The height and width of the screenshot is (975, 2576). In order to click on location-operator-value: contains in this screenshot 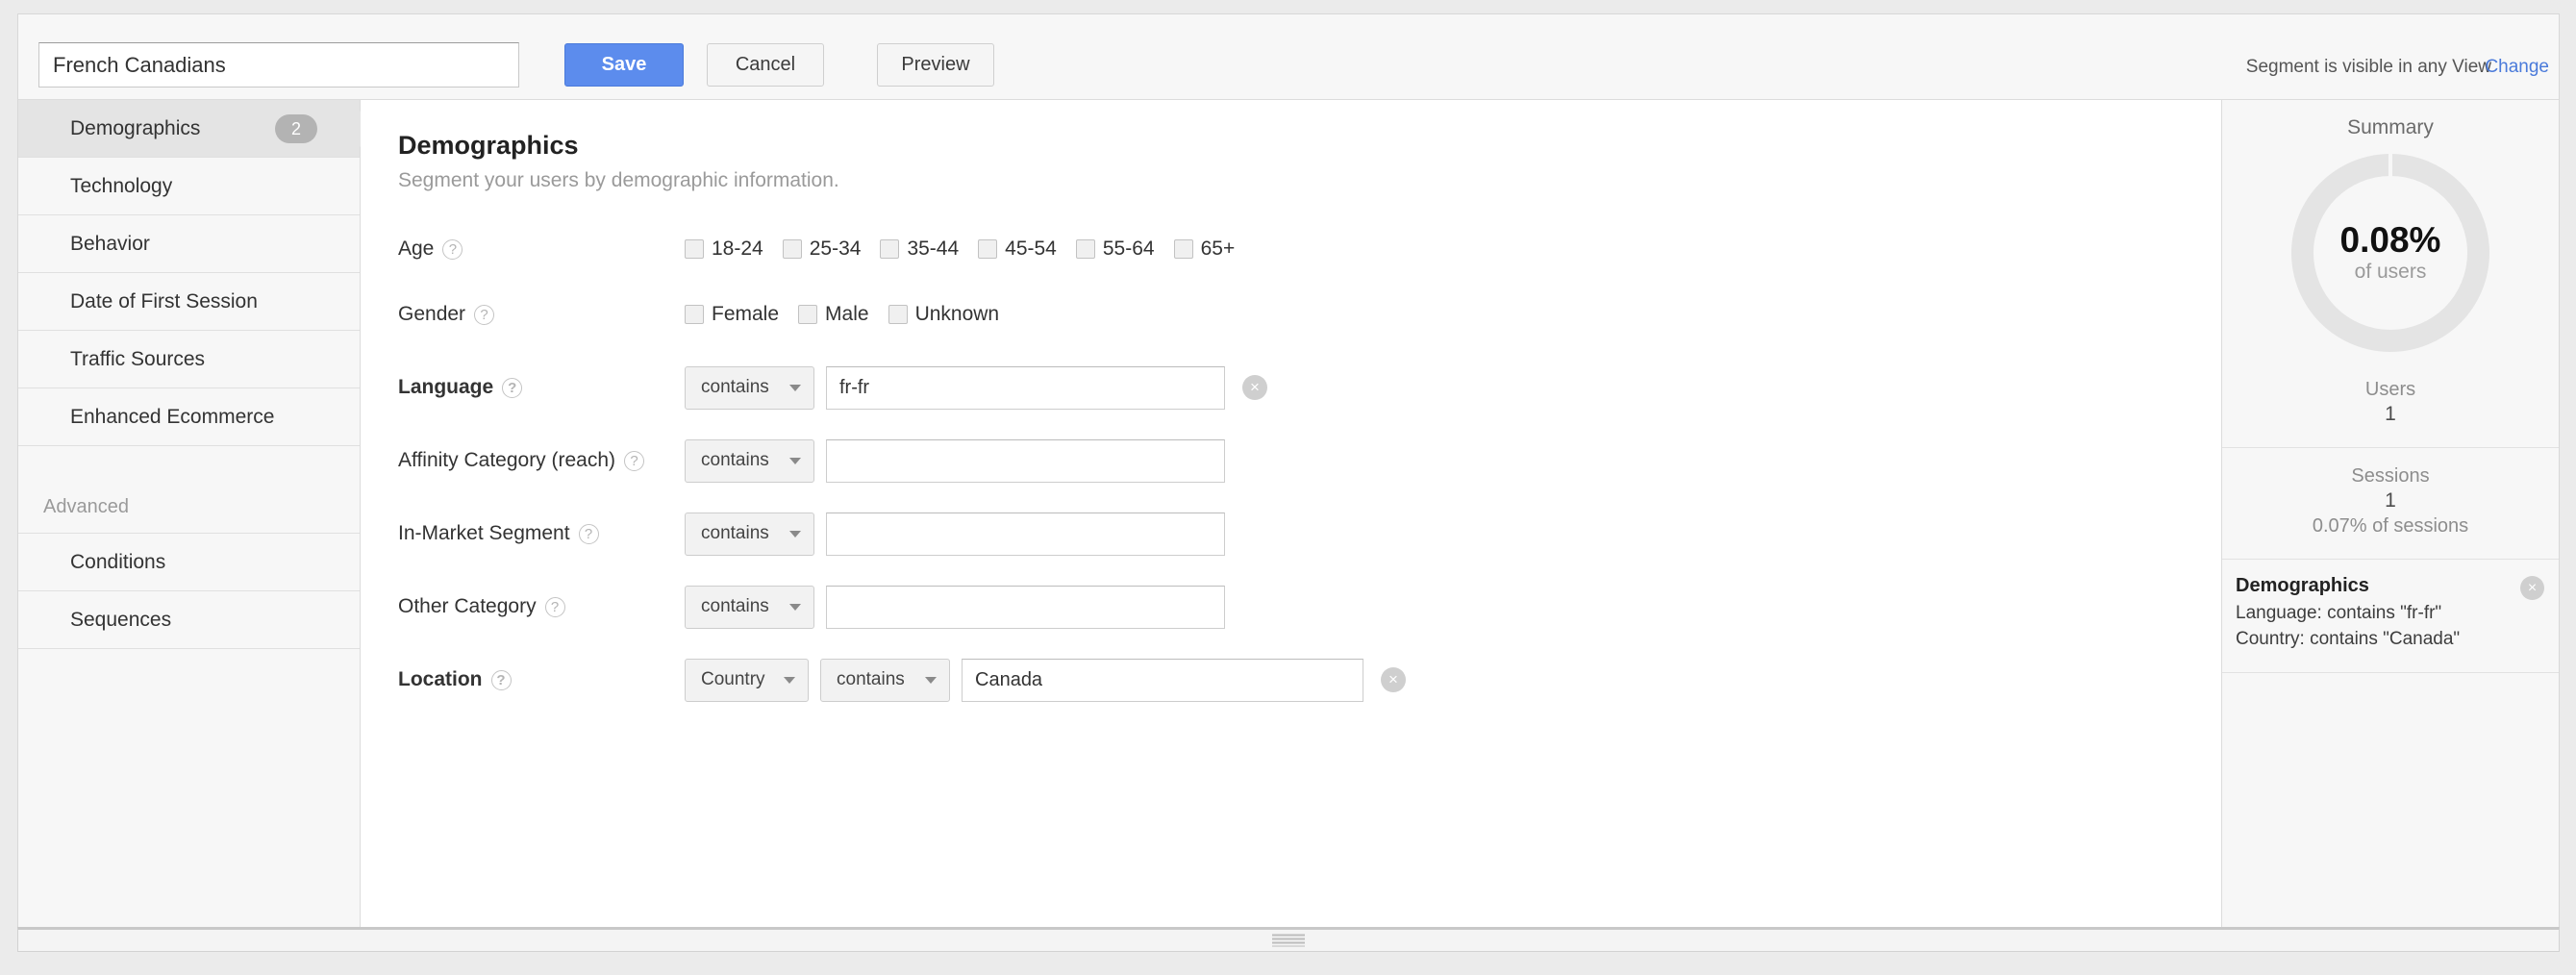, I will do `click(871, 679)`.